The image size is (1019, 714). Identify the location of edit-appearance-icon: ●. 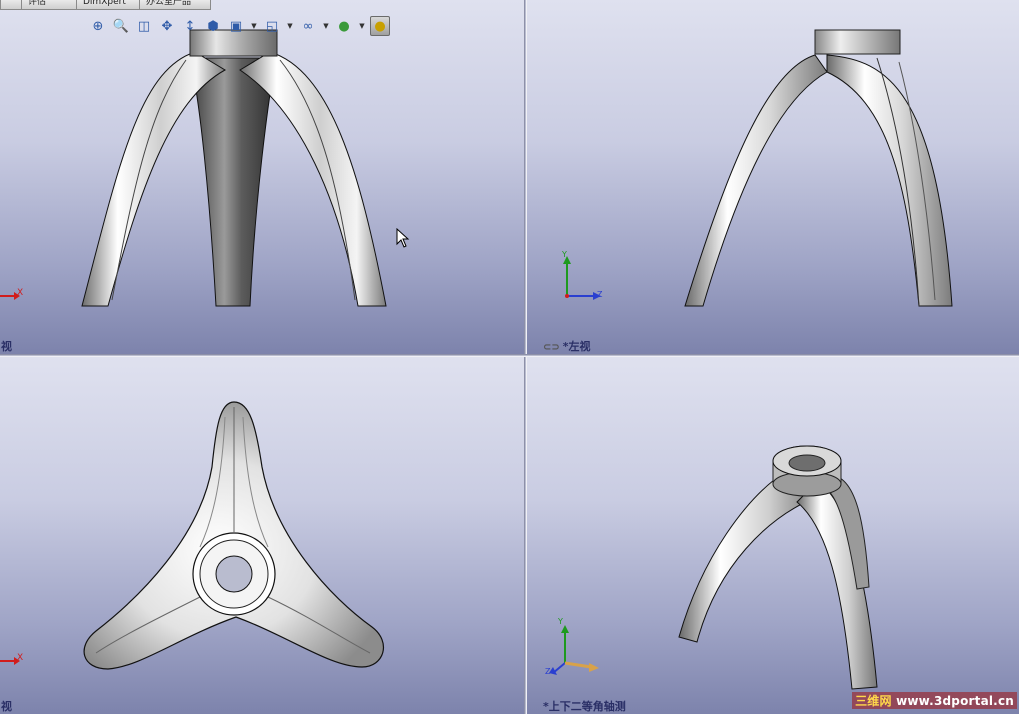
(344, 26).